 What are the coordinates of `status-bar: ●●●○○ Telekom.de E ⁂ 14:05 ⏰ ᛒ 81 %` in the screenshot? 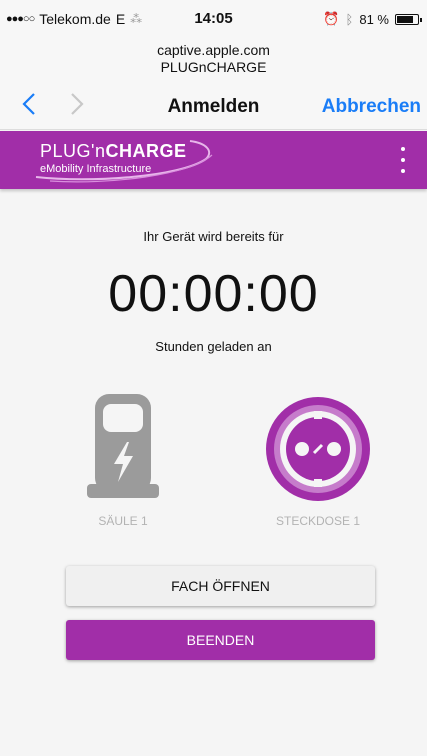 It's located at (213, 20).